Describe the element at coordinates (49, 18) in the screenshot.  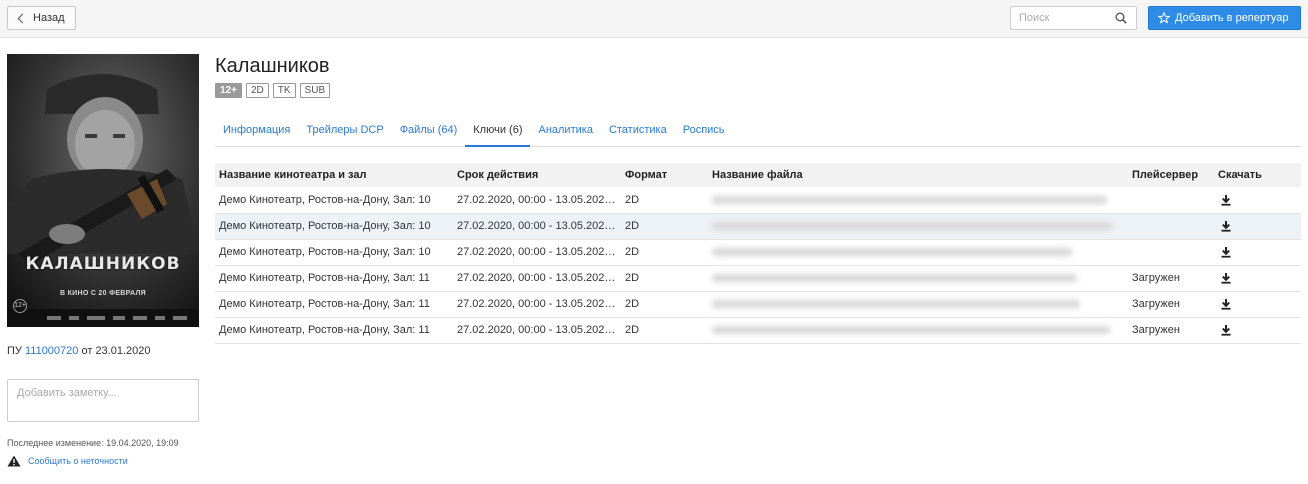
I see `back-button-label: Назад` at that location.